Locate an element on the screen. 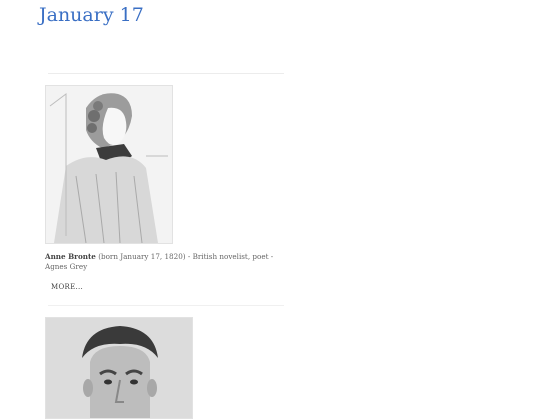 This screenshot has height=419, width=540. portrait-photo is located at coordinates (119, 368).